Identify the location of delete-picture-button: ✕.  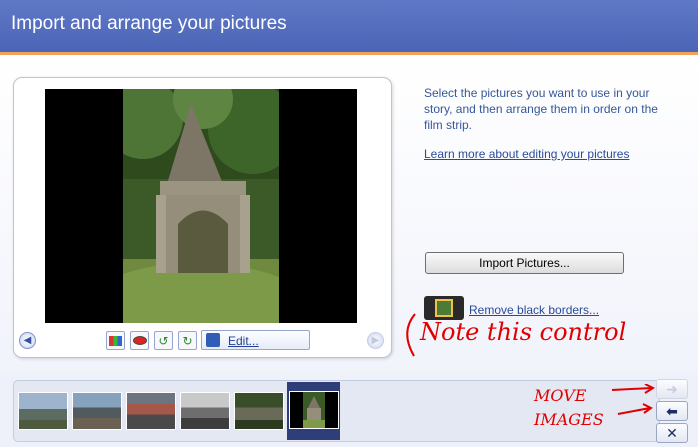
(672, 433).